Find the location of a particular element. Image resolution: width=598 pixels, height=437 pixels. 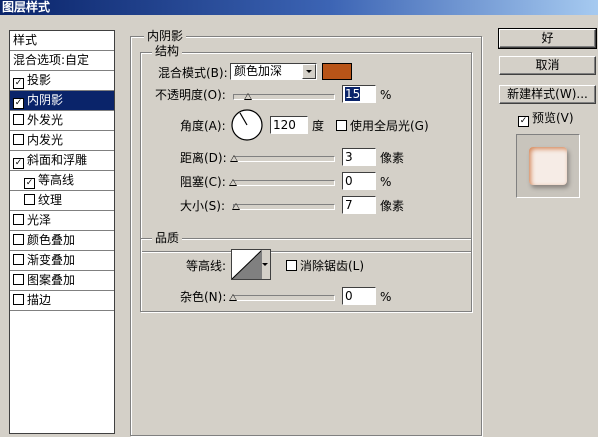

distance-label: 距离(D): is located at coordinates (203, 158).